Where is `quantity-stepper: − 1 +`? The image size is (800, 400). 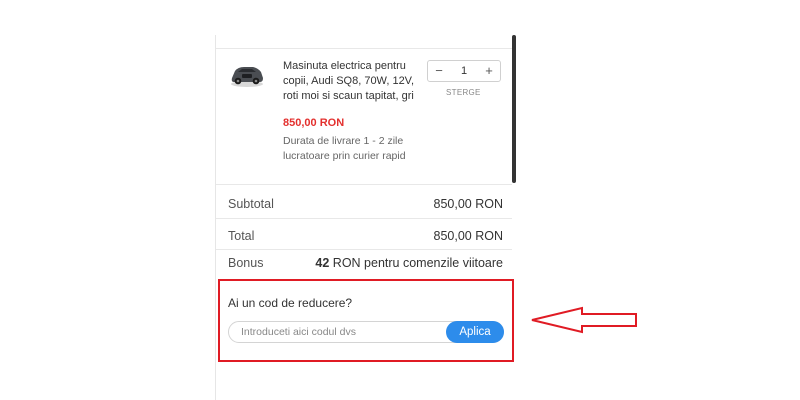 quantity-stepper: − 1 + is located at coordinates (464, 71).